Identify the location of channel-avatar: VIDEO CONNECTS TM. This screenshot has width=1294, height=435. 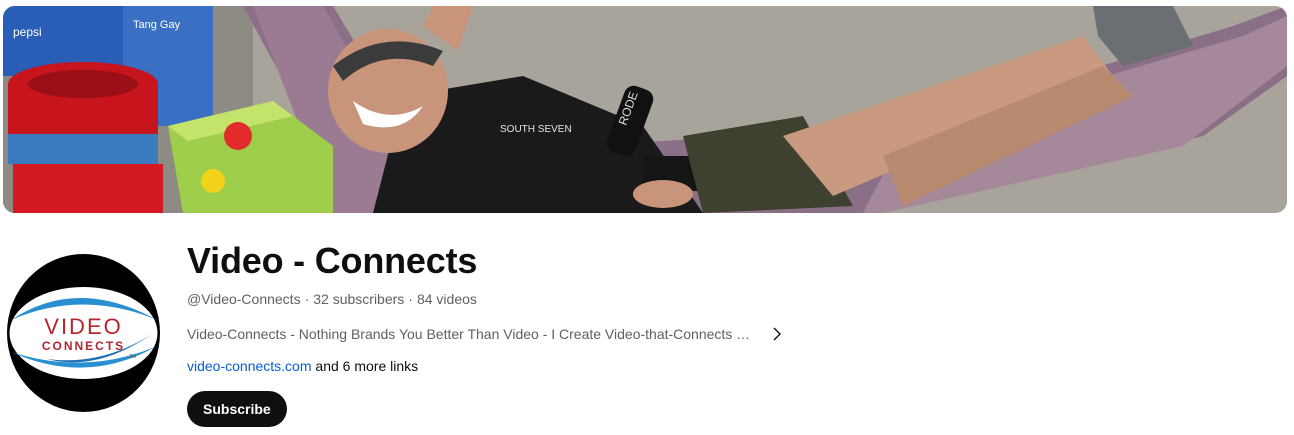
(83, 333).